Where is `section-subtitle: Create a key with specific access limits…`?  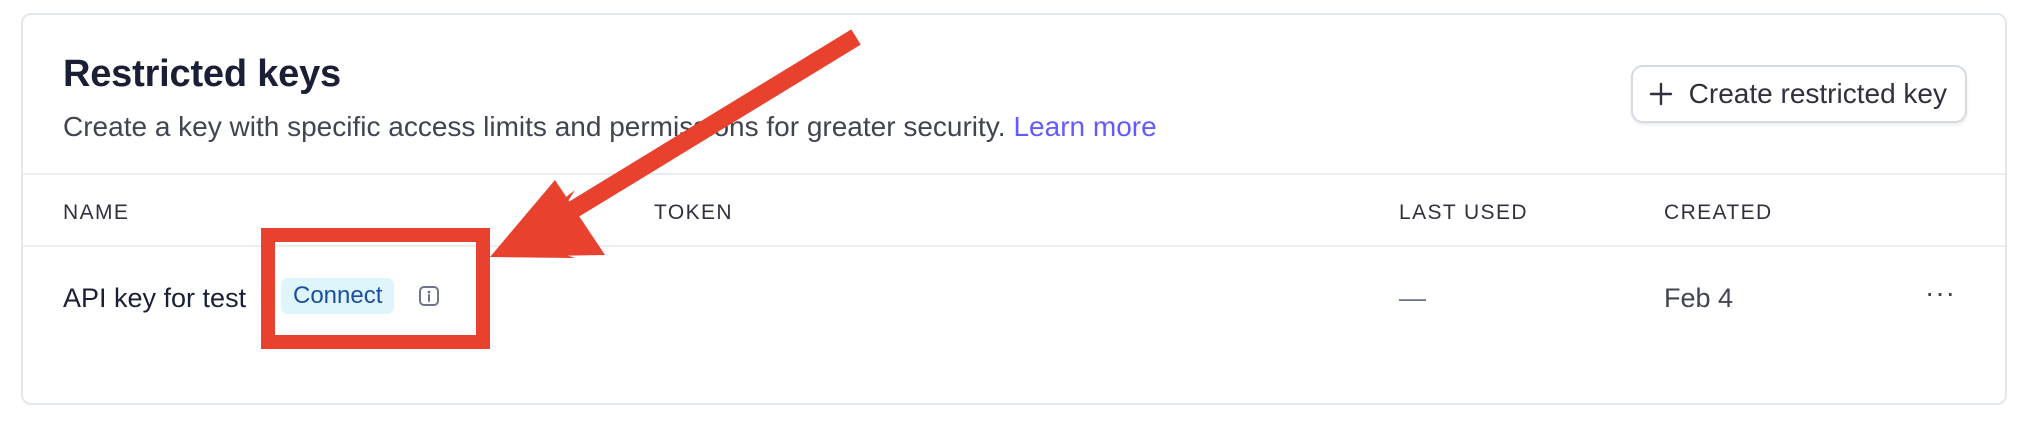 section-subtitle: Create a key with specific access limits… is located at coordinates (610, 127).